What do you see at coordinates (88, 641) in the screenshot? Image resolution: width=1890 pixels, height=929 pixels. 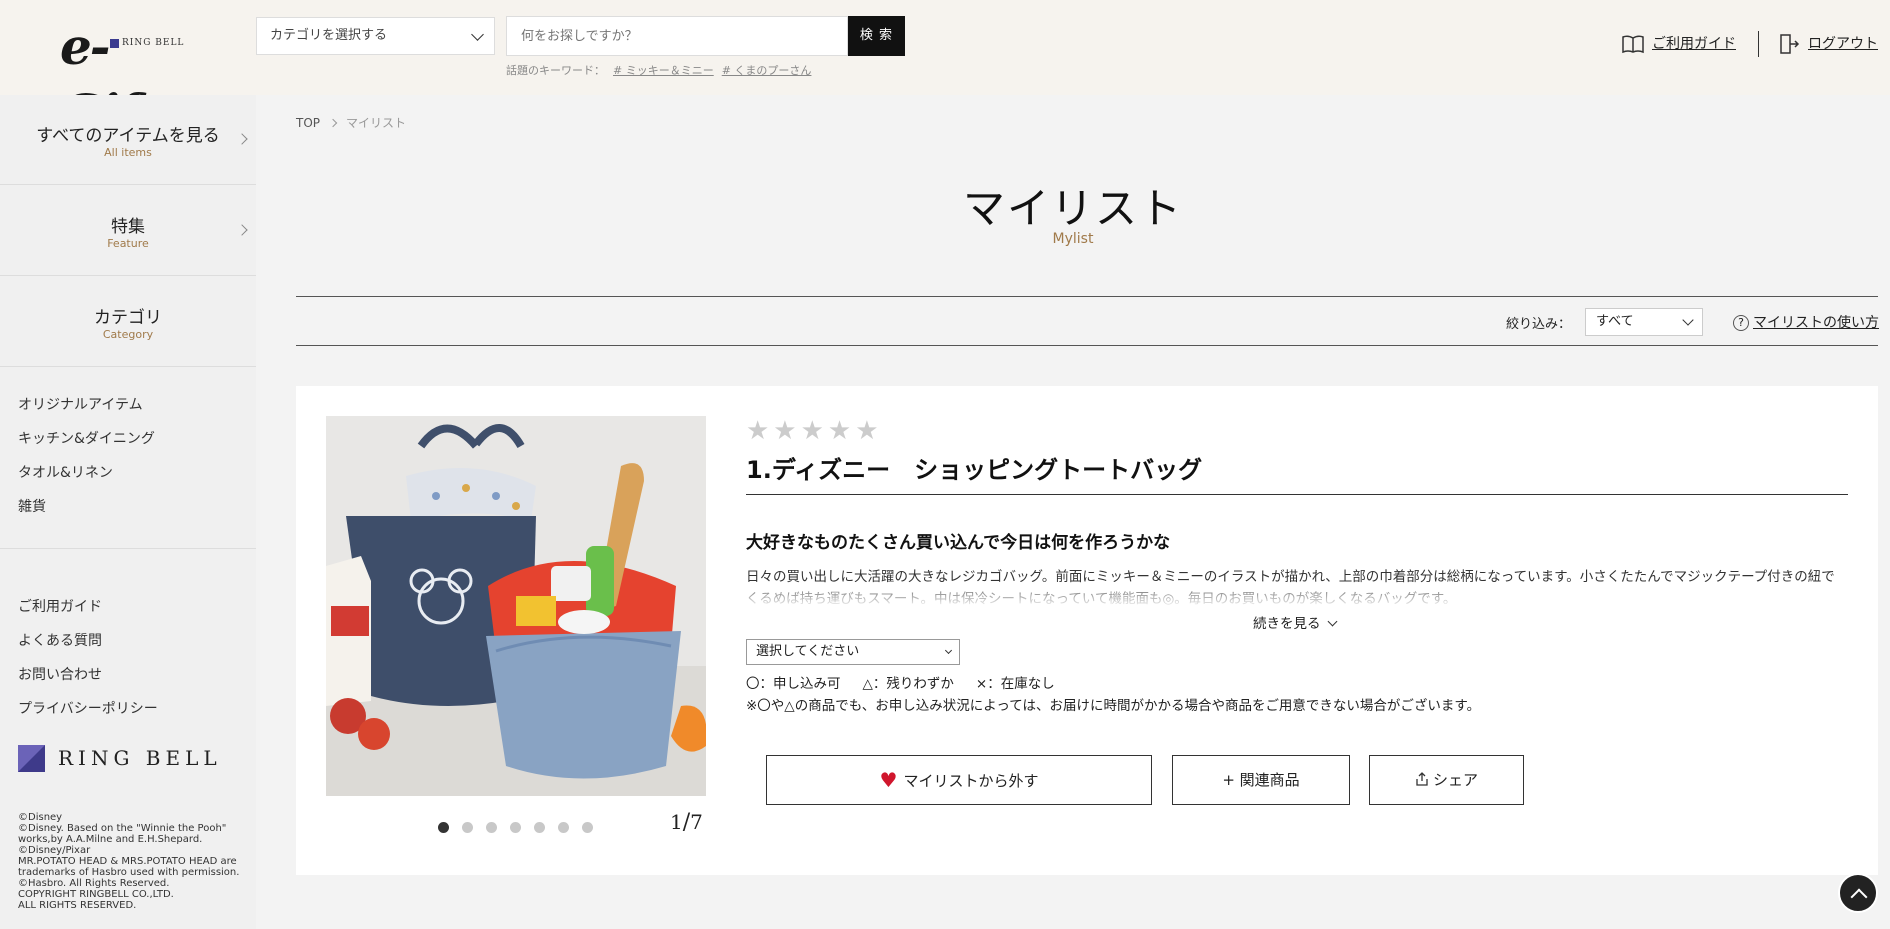 I see `info-link-faq: よくある質問` at bounding box center [88, 641].